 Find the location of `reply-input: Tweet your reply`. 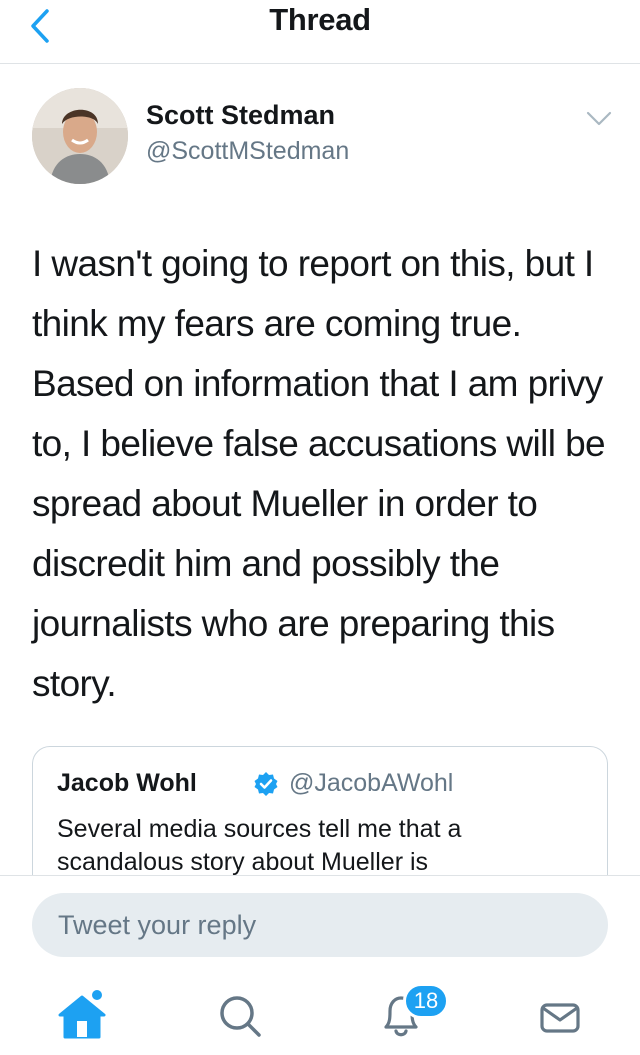

reply-input: Tweet your reply is located at coordinates (320, 925).